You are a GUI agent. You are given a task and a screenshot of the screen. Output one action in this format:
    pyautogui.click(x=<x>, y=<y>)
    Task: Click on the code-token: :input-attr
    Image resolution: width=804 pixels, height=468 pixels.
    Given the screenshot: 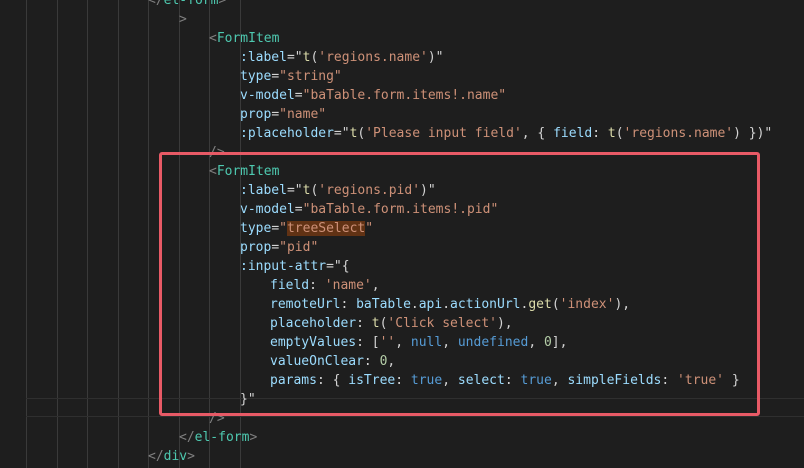 What is the action you would take?
    pyautogui.click(x=283, y=266)
    